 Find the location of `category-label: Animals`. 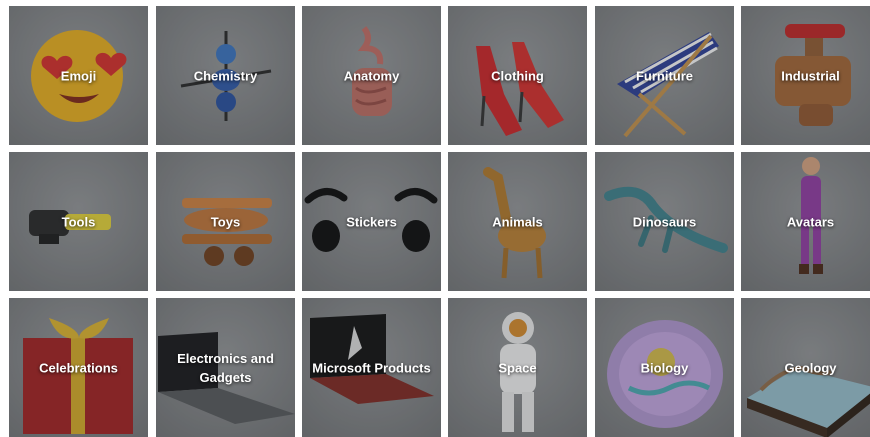

category-label: Animals is located at coordinates (517, 221).